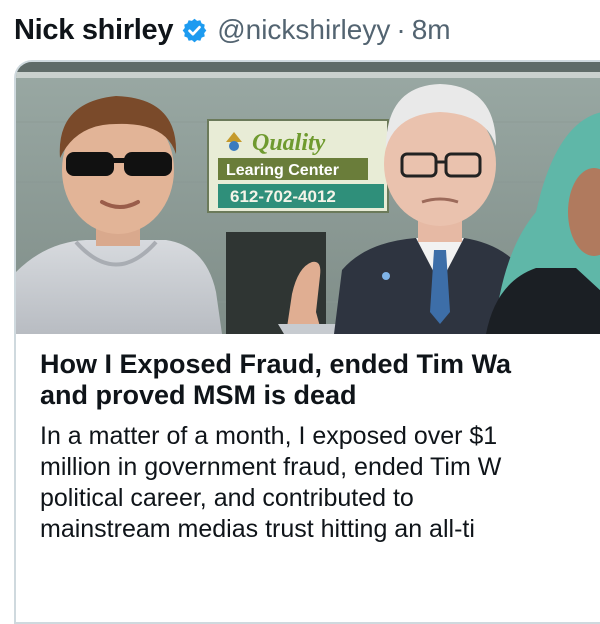 This screenshot has height=624, width=600. I want to click on verified-badge-icon, so click(194, 30).